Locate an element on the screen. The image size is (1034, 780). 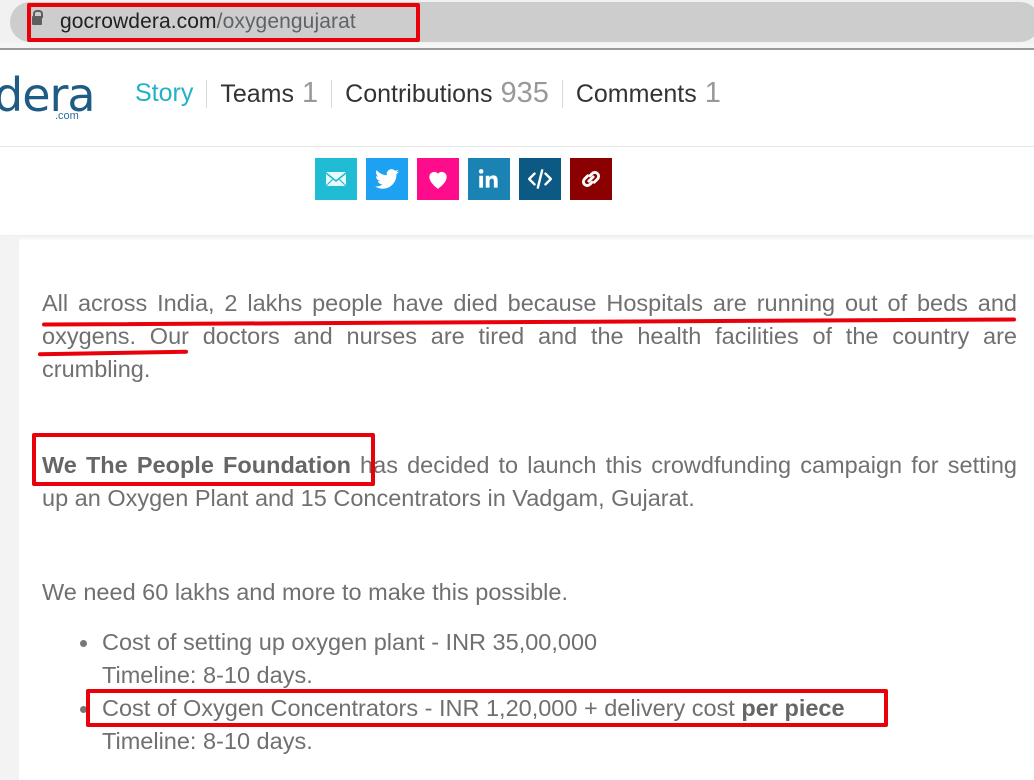
left-gutter is located at coordinates (9, 508).